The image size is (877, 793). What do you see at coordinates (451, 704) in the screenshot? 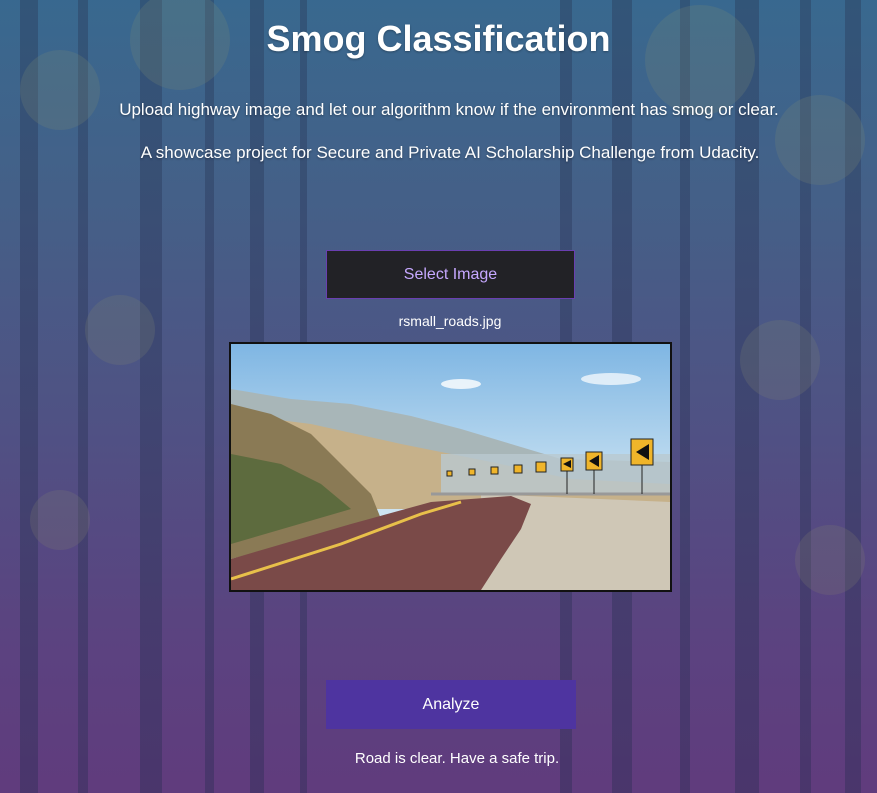
I see `analyze-button: Analyze` at bounding box center [451, 704].